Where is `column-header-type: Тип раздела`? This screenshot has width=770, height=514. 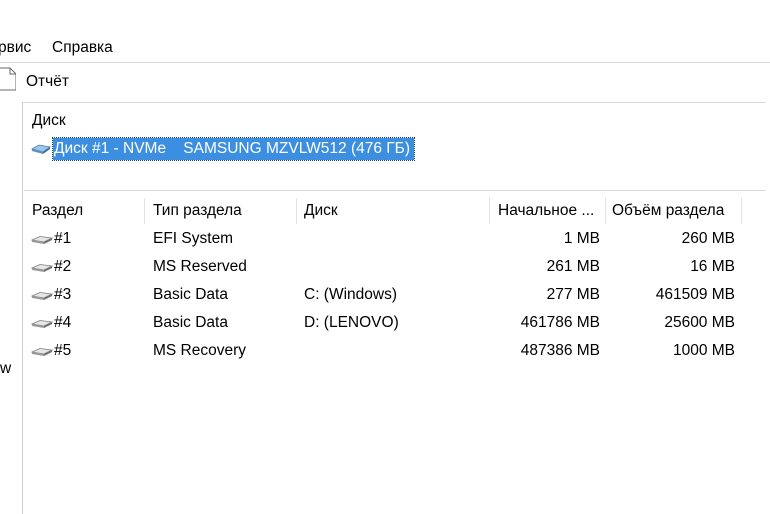 column-header-type: Тип раздела is located at coordinates (197, 211).